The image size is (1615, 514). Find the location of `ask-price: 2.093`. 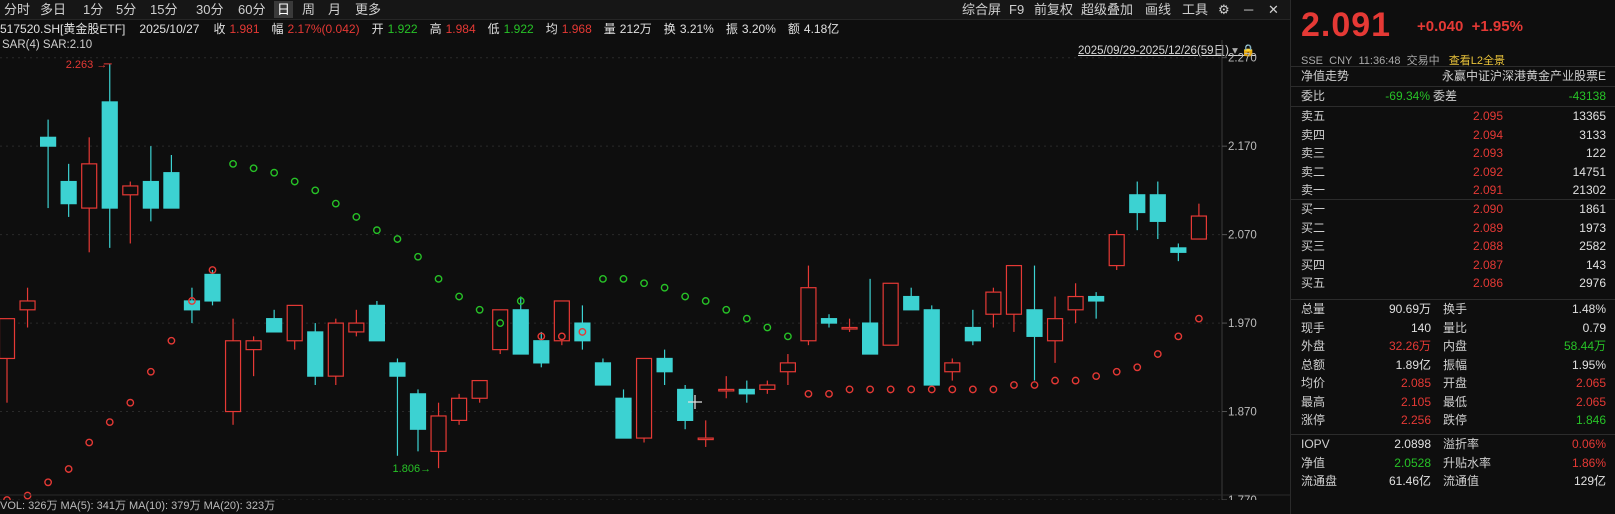

ask-price: 2.093 is located at coordinates (1487, 153).